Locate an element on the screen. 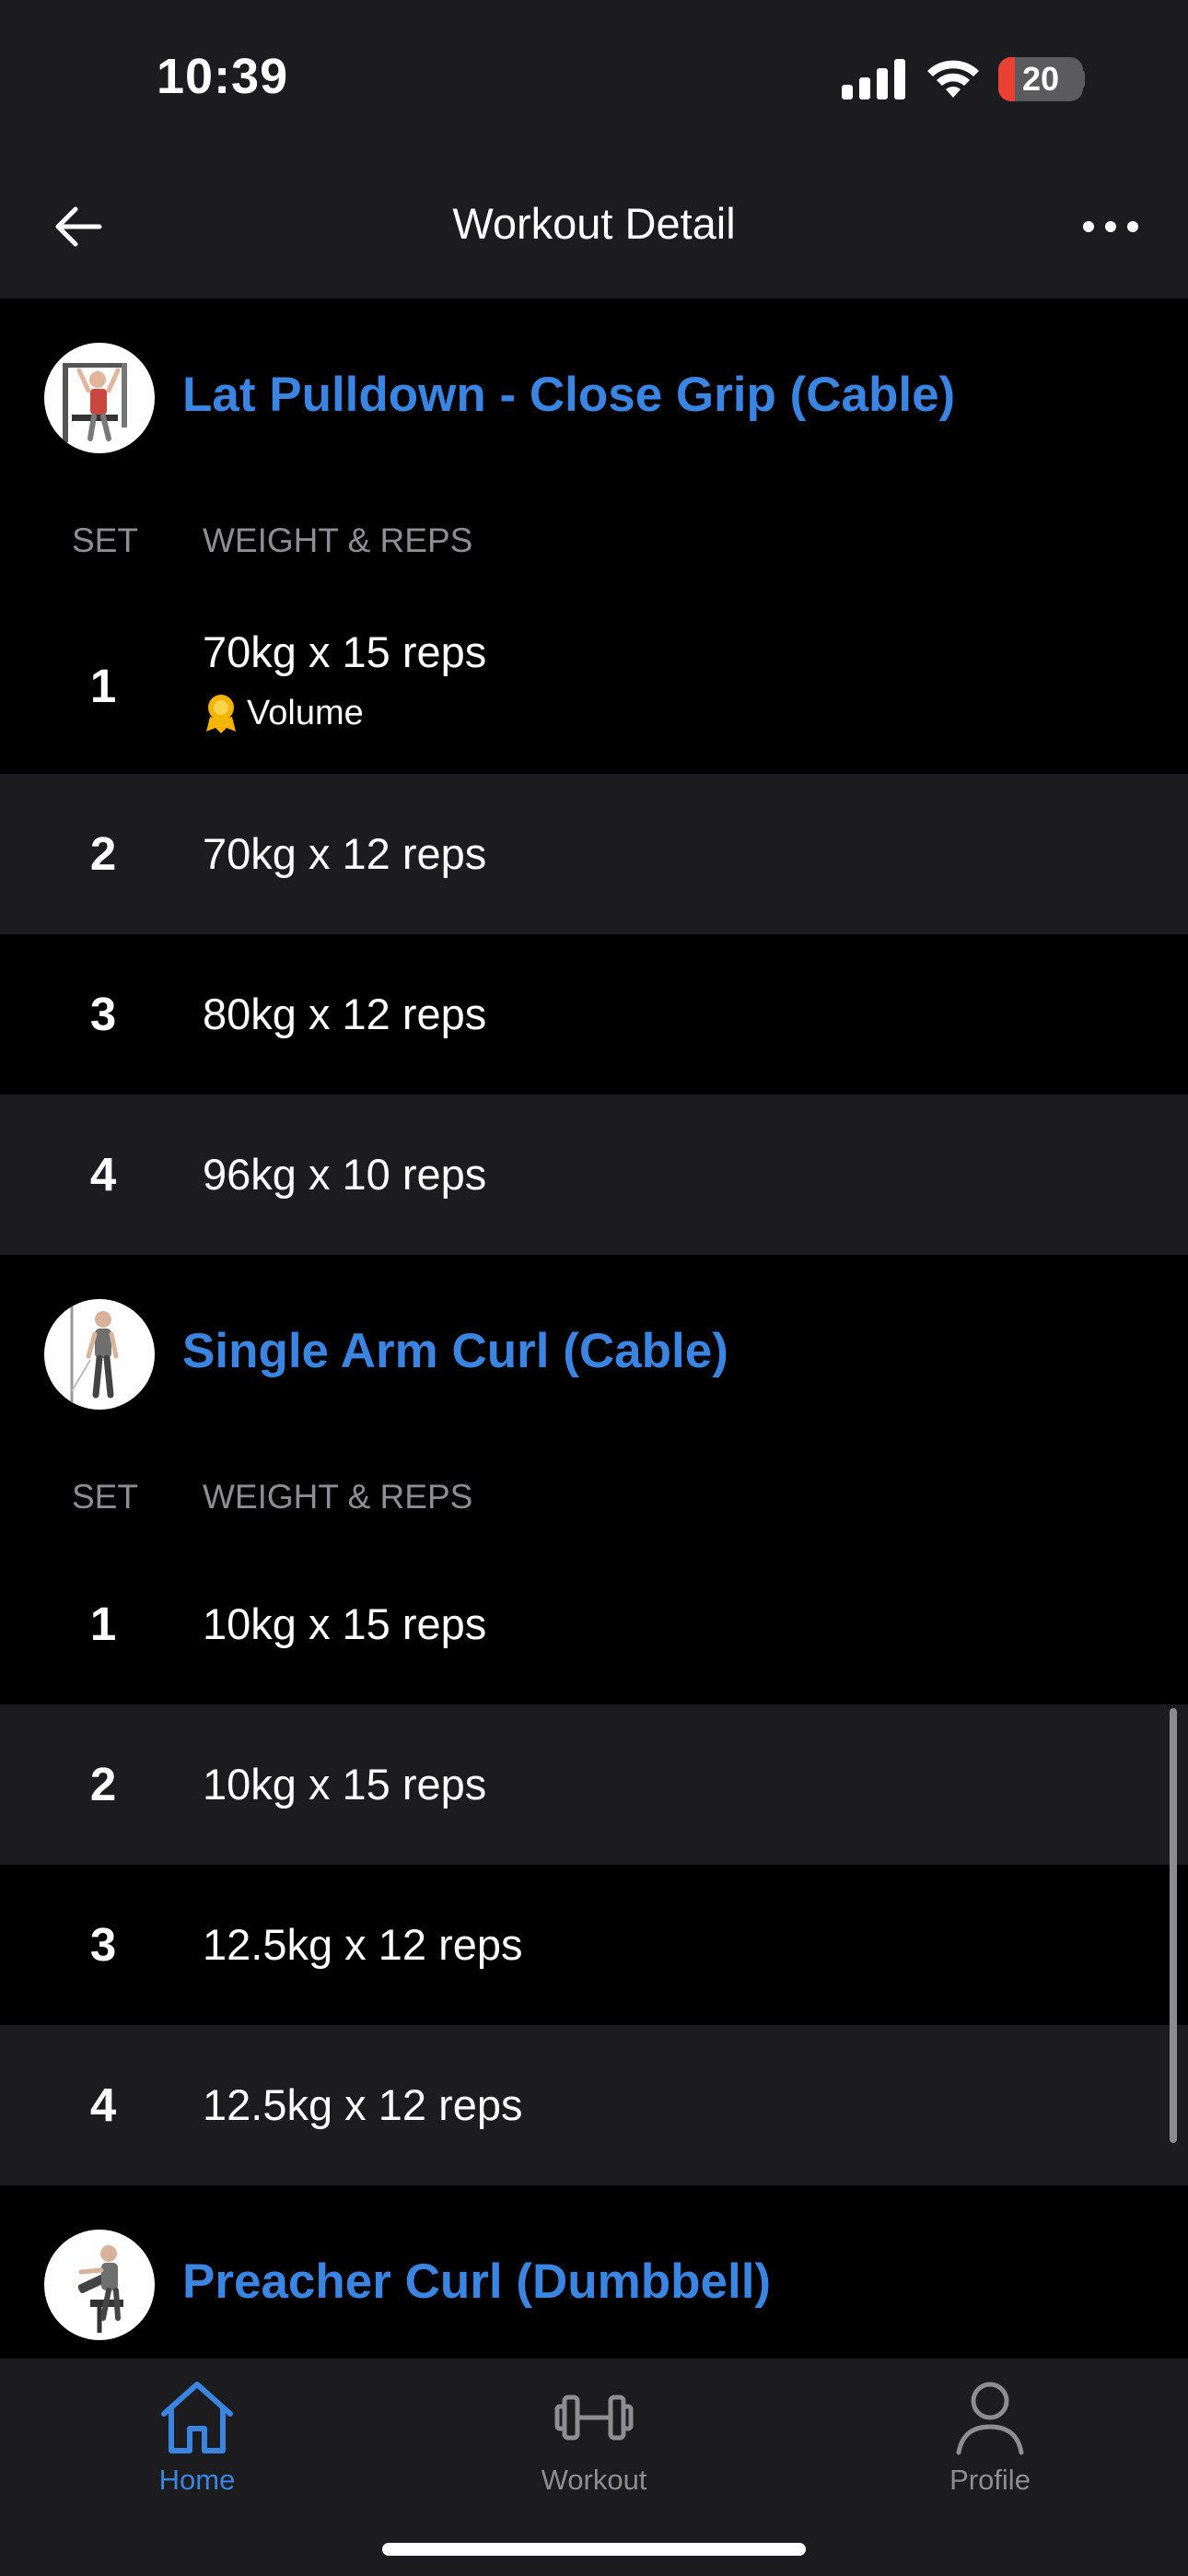  tab-profile: Profile is located at coordinates (990, 2441).